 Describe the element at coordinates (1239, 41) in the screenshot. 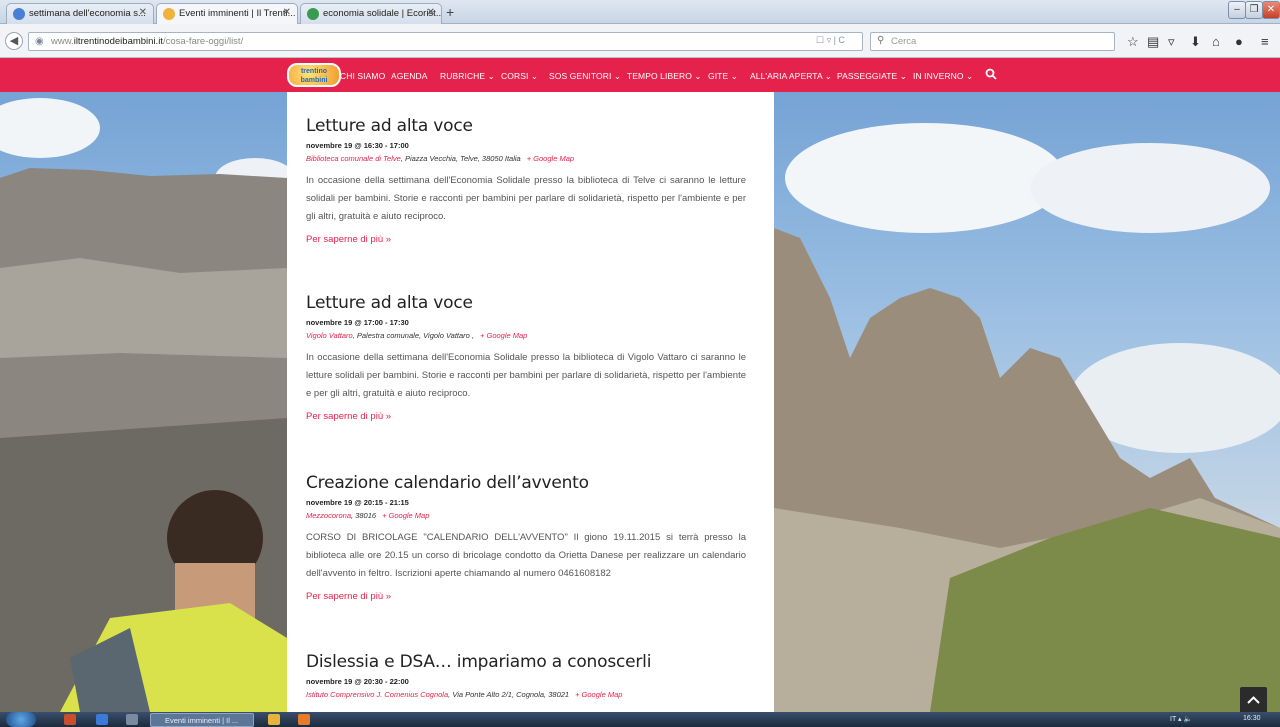

I see `chat-icon: ●` at that location.